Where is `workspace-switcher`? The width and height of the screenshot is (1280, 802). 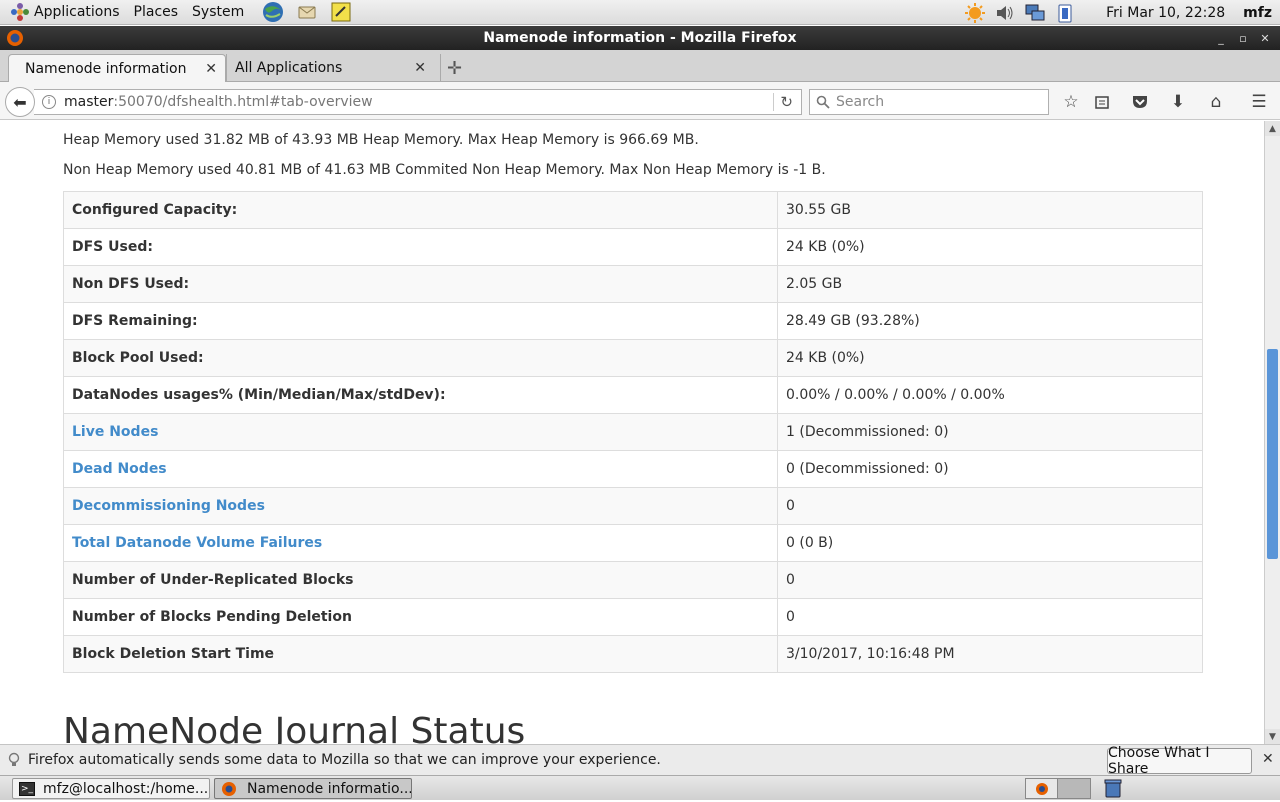
workspace-switcher is located at coordinates (1058, 788).